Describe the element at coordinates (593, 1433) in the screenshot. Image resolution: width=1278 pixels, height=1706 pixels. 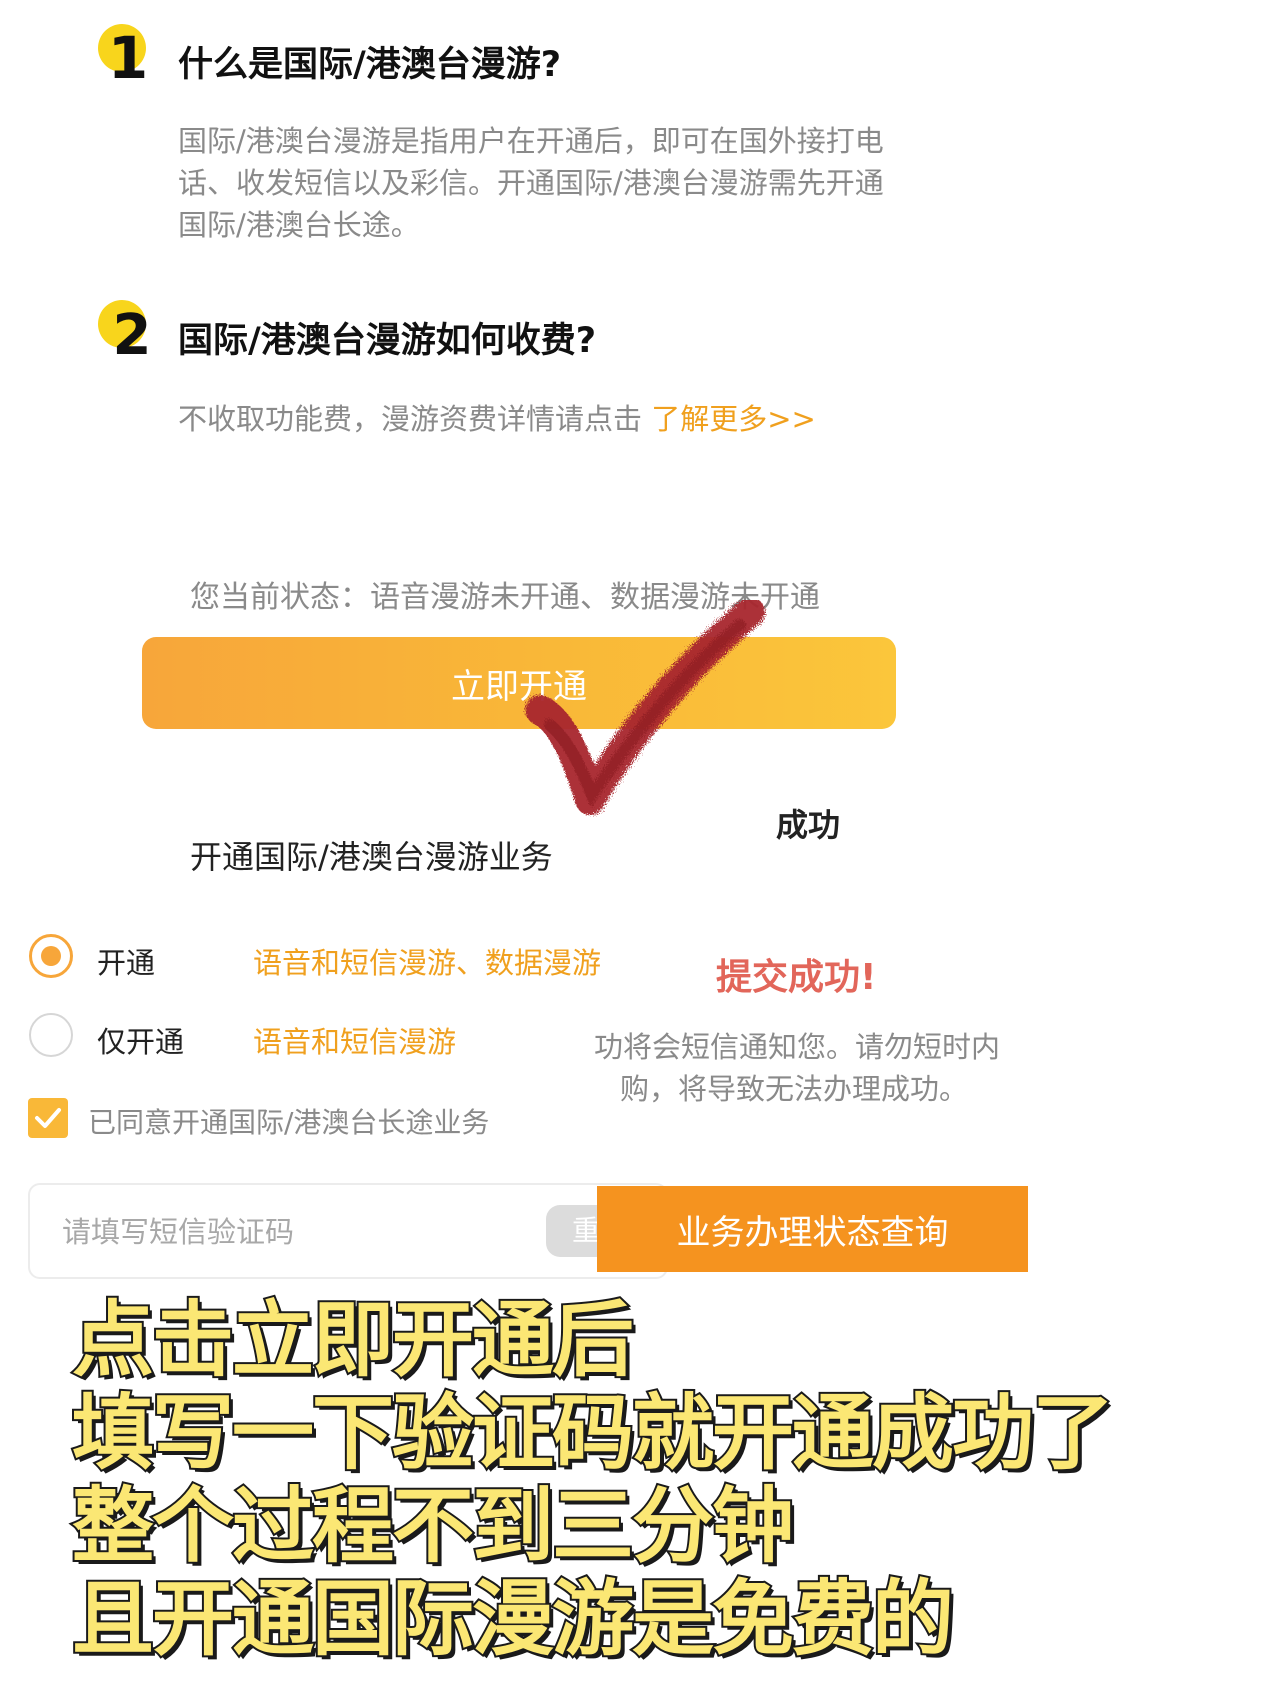
I see `caption-line-2: 填写一下验证码就开通成功了` at that location.